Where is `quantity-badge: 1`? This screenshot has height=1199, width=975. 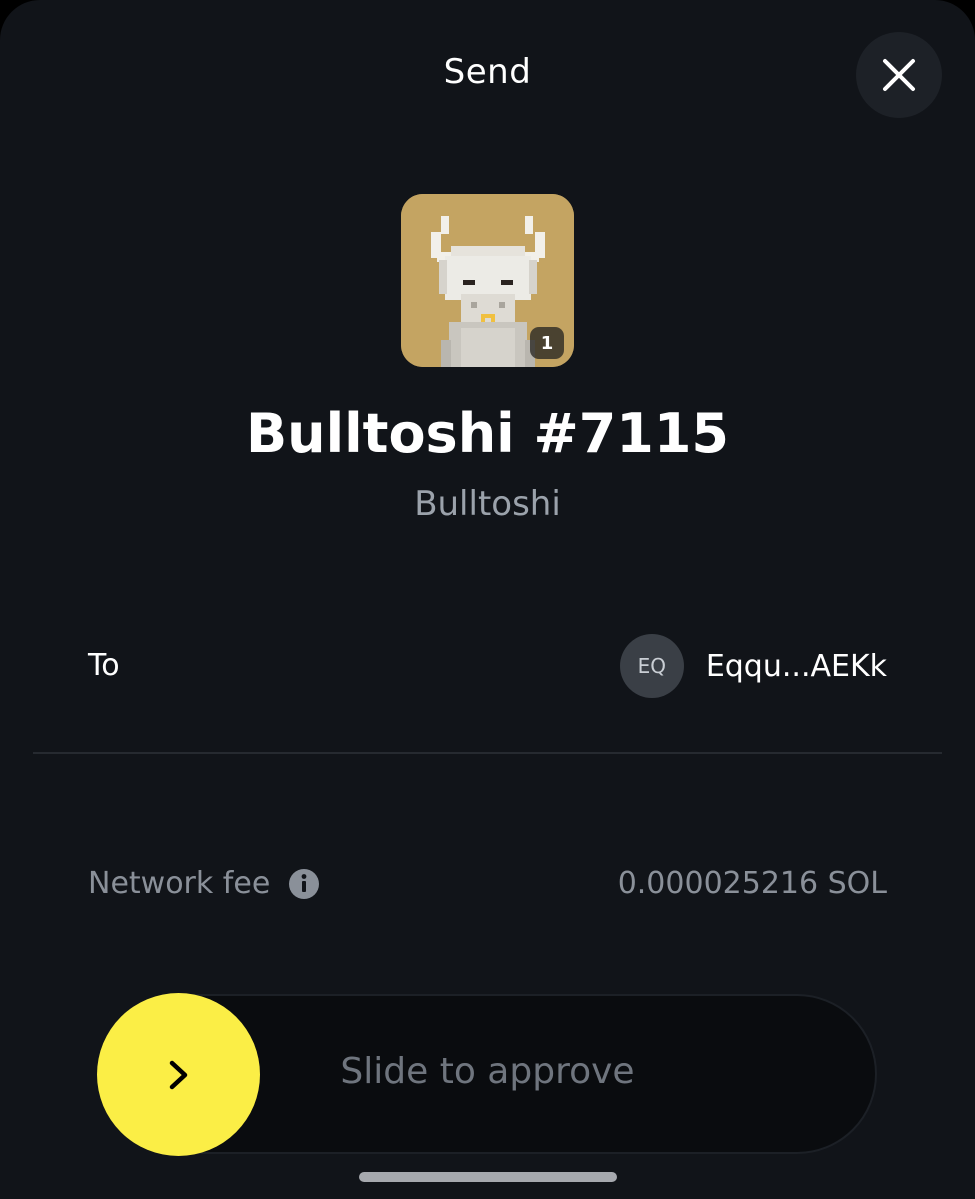
quantity-badge: 1 is located at coordinates (547, 343).